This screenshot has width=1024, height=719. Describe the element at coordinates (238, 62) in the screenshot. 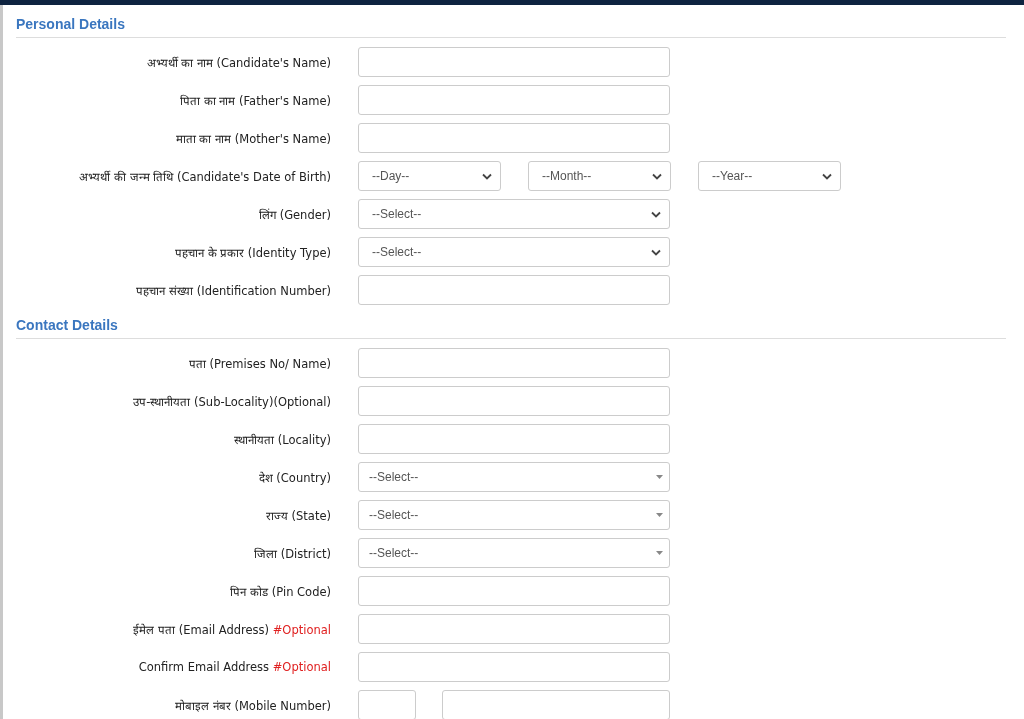

I see `field-label: अभ्यर्थी का नाम (Candidate's Name)` at that location.